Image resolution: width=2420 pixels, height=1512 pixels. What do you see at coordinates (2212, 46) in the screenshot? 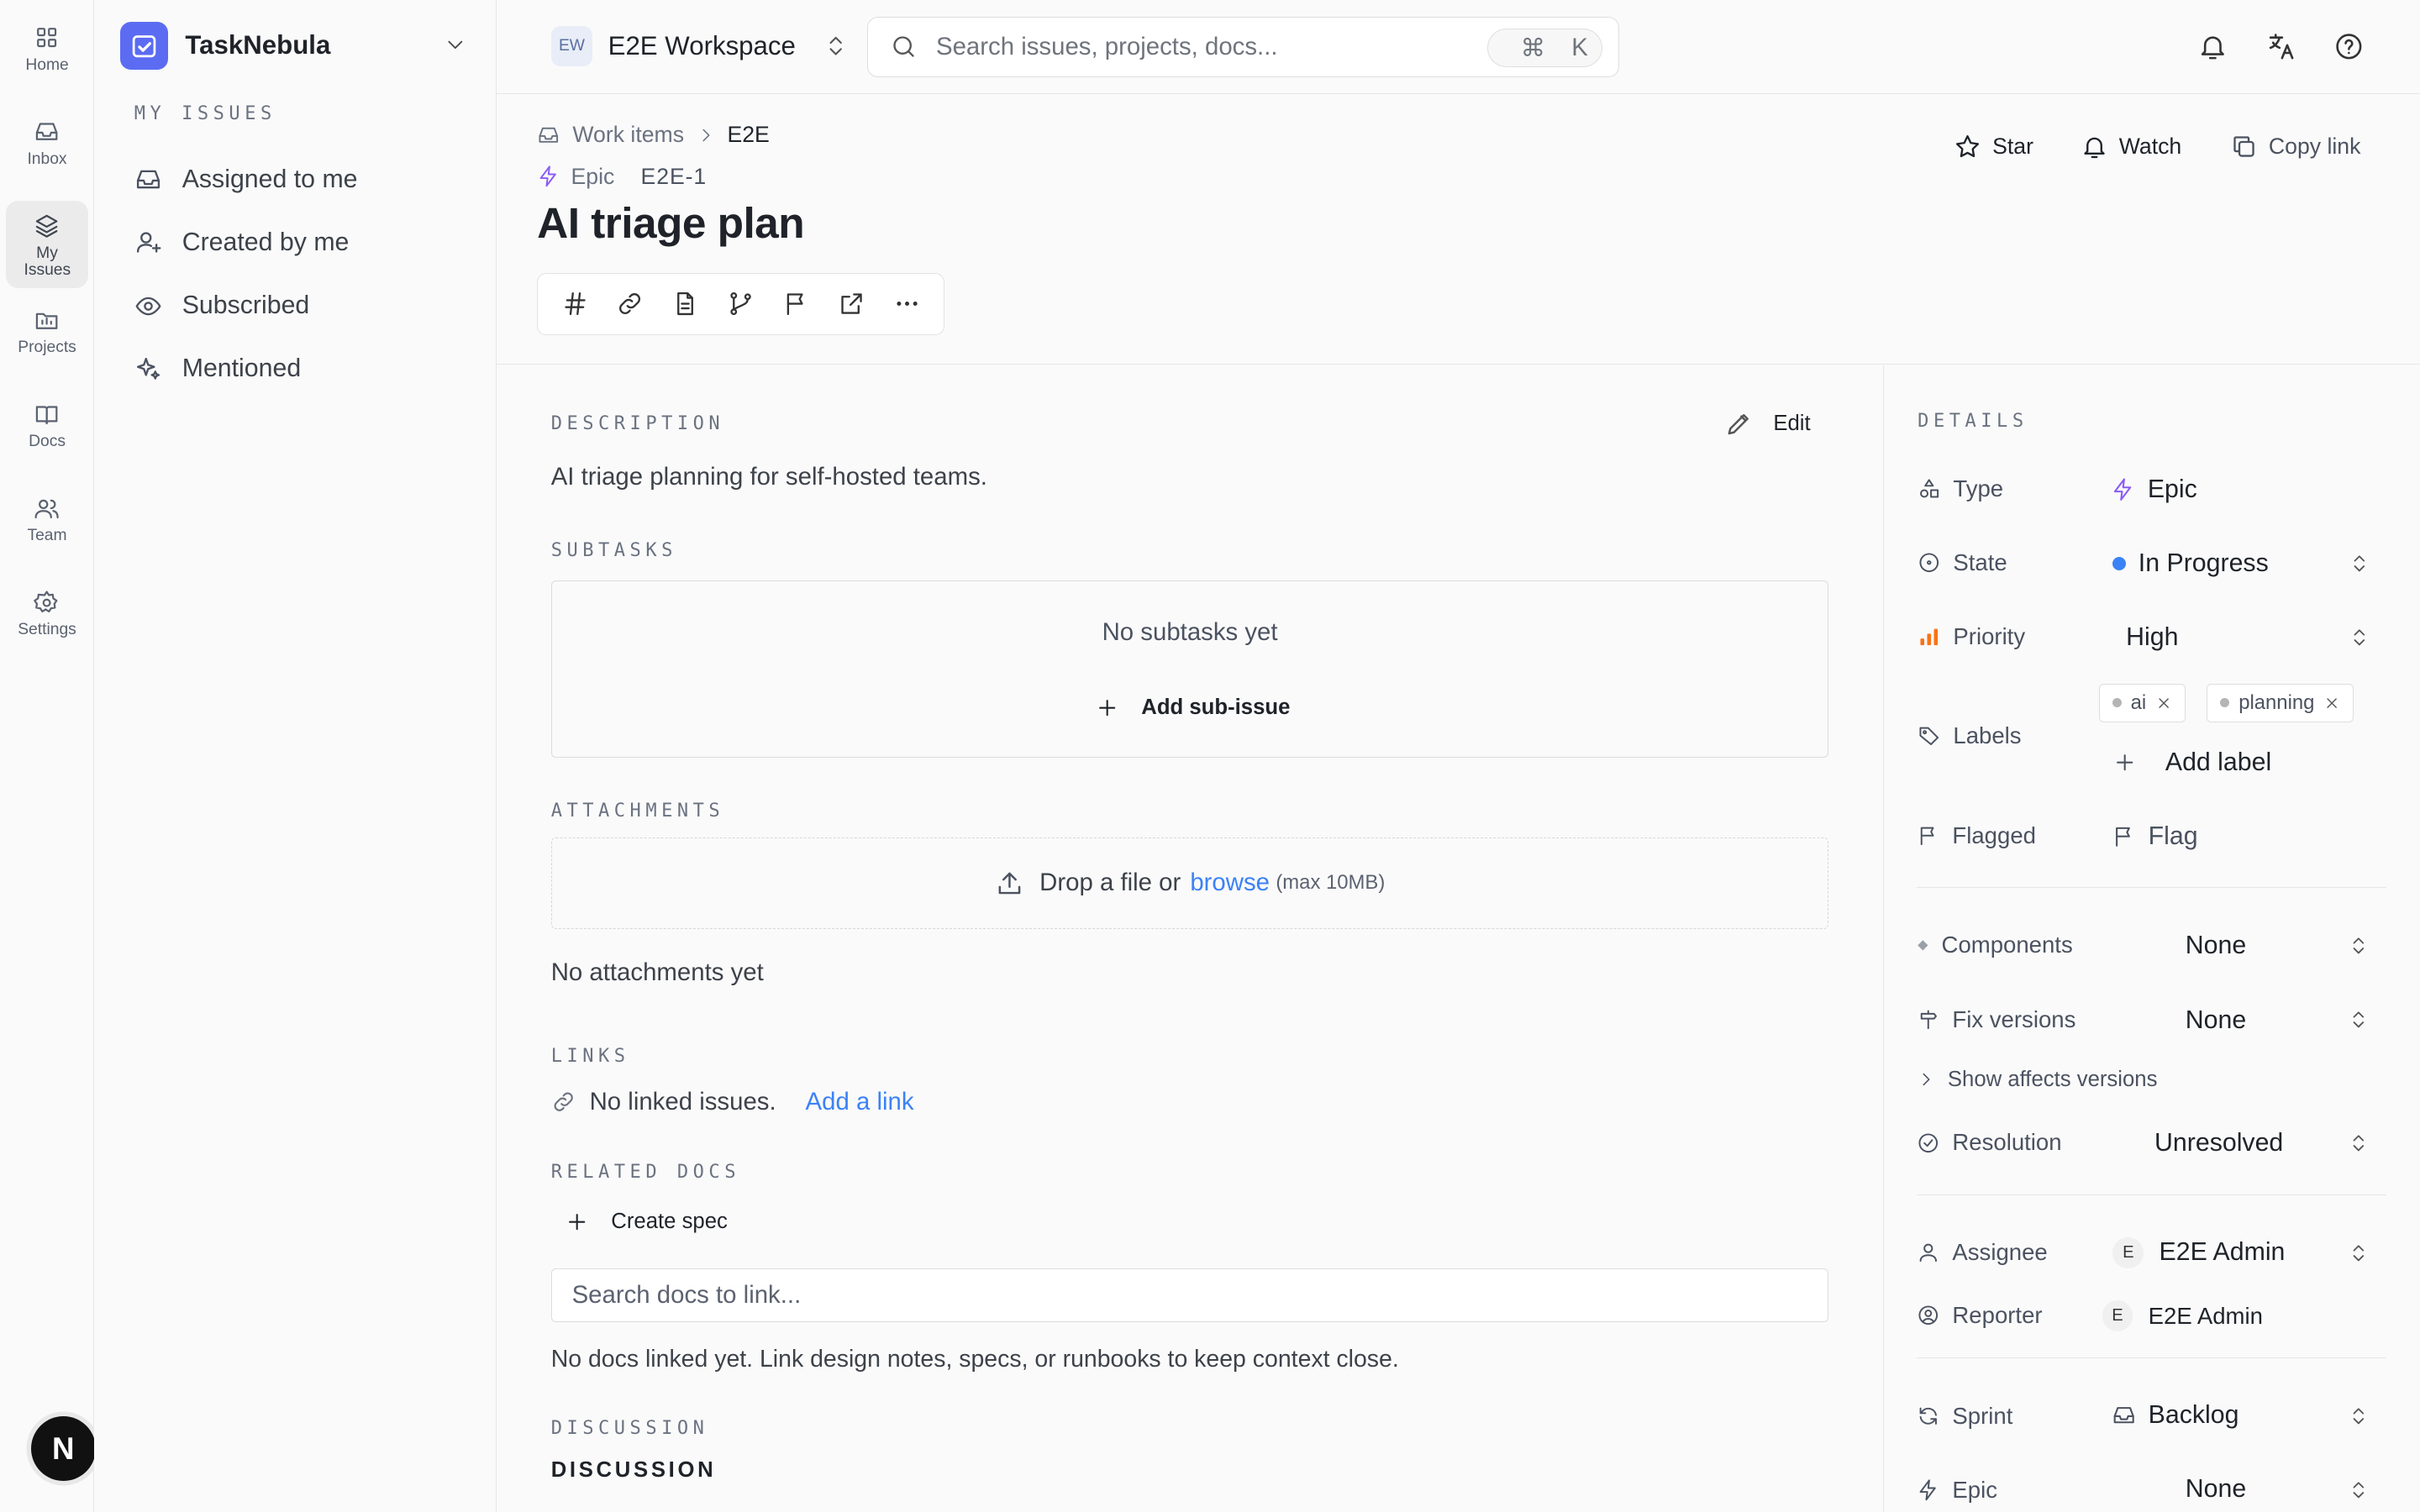
I see `bell-icon` at bounding box center [2212, 46].